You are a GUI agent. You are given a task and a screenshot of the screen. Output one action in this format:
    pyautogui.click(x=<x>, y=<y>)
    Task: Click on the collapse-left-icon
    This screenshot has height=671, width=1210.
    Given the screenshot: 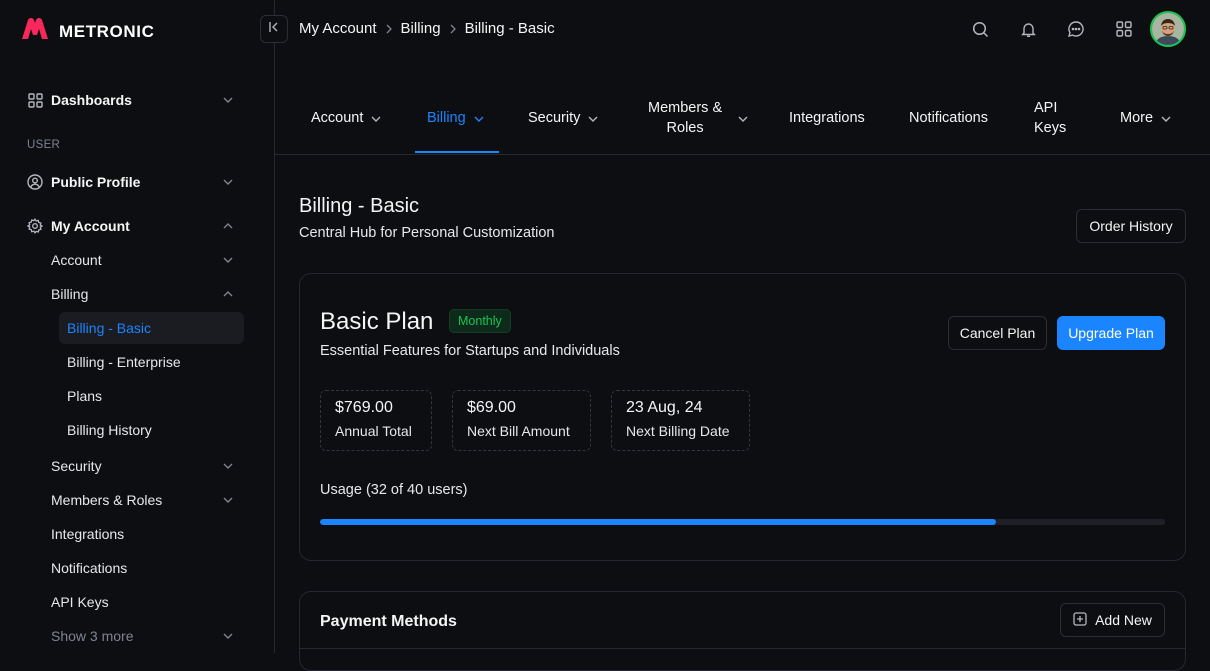 What is the action you would take?
    pyautogui.click(x=274, y=29)
    